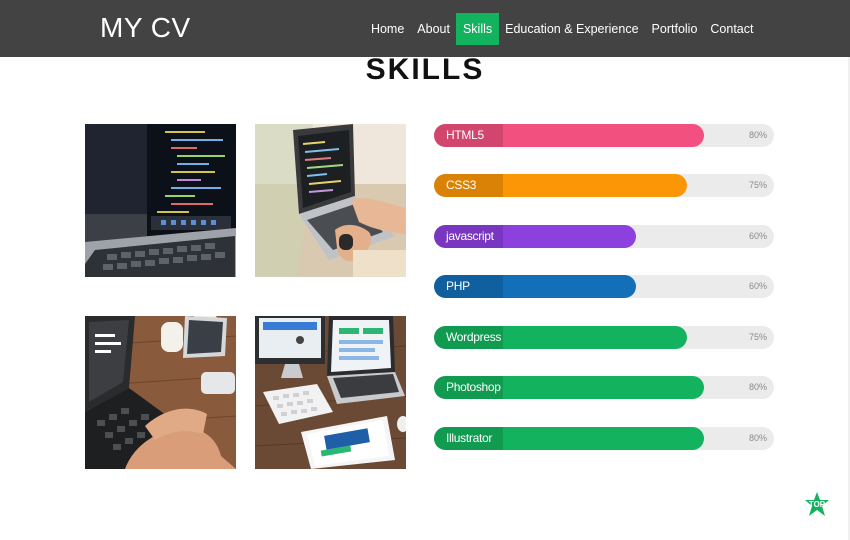  What do you see at coordinates (461, 185) in the screenshot?
I see `skill-name-css3: CSS3` at bounding box center [461, 185].